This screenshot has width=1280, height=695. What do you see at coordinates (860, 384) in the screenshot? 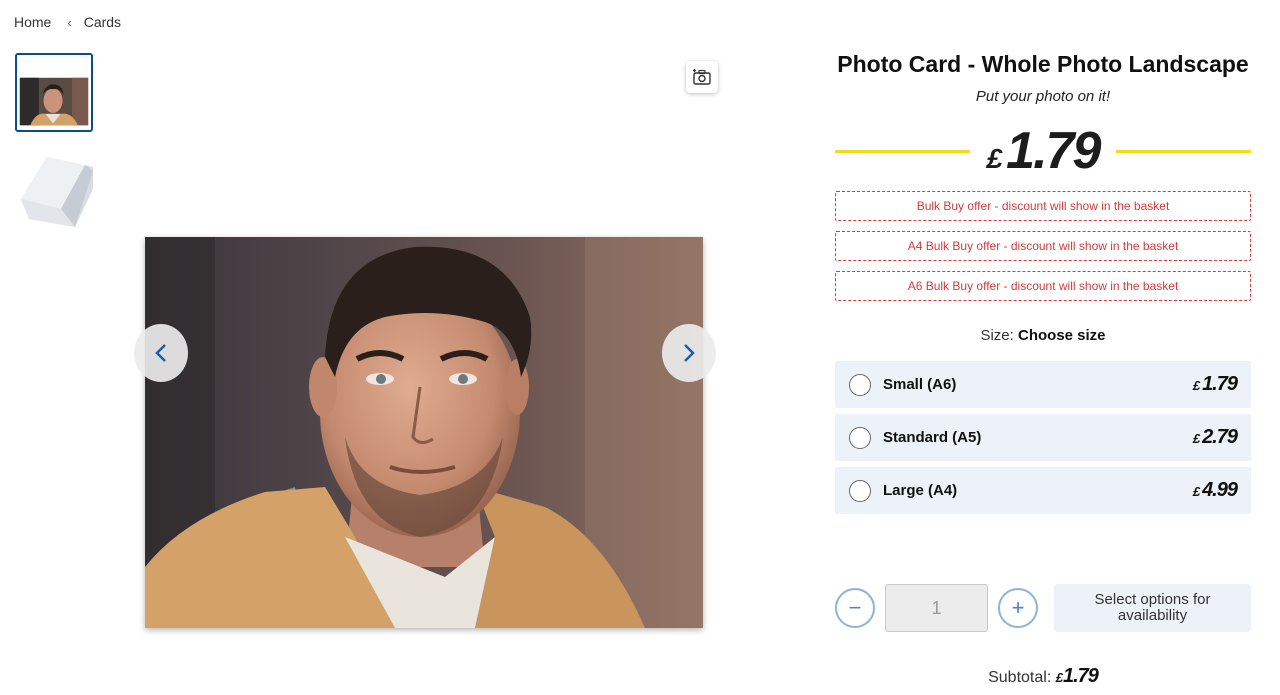
I see `size-option-small-radio` at bounding box center [860, 384].